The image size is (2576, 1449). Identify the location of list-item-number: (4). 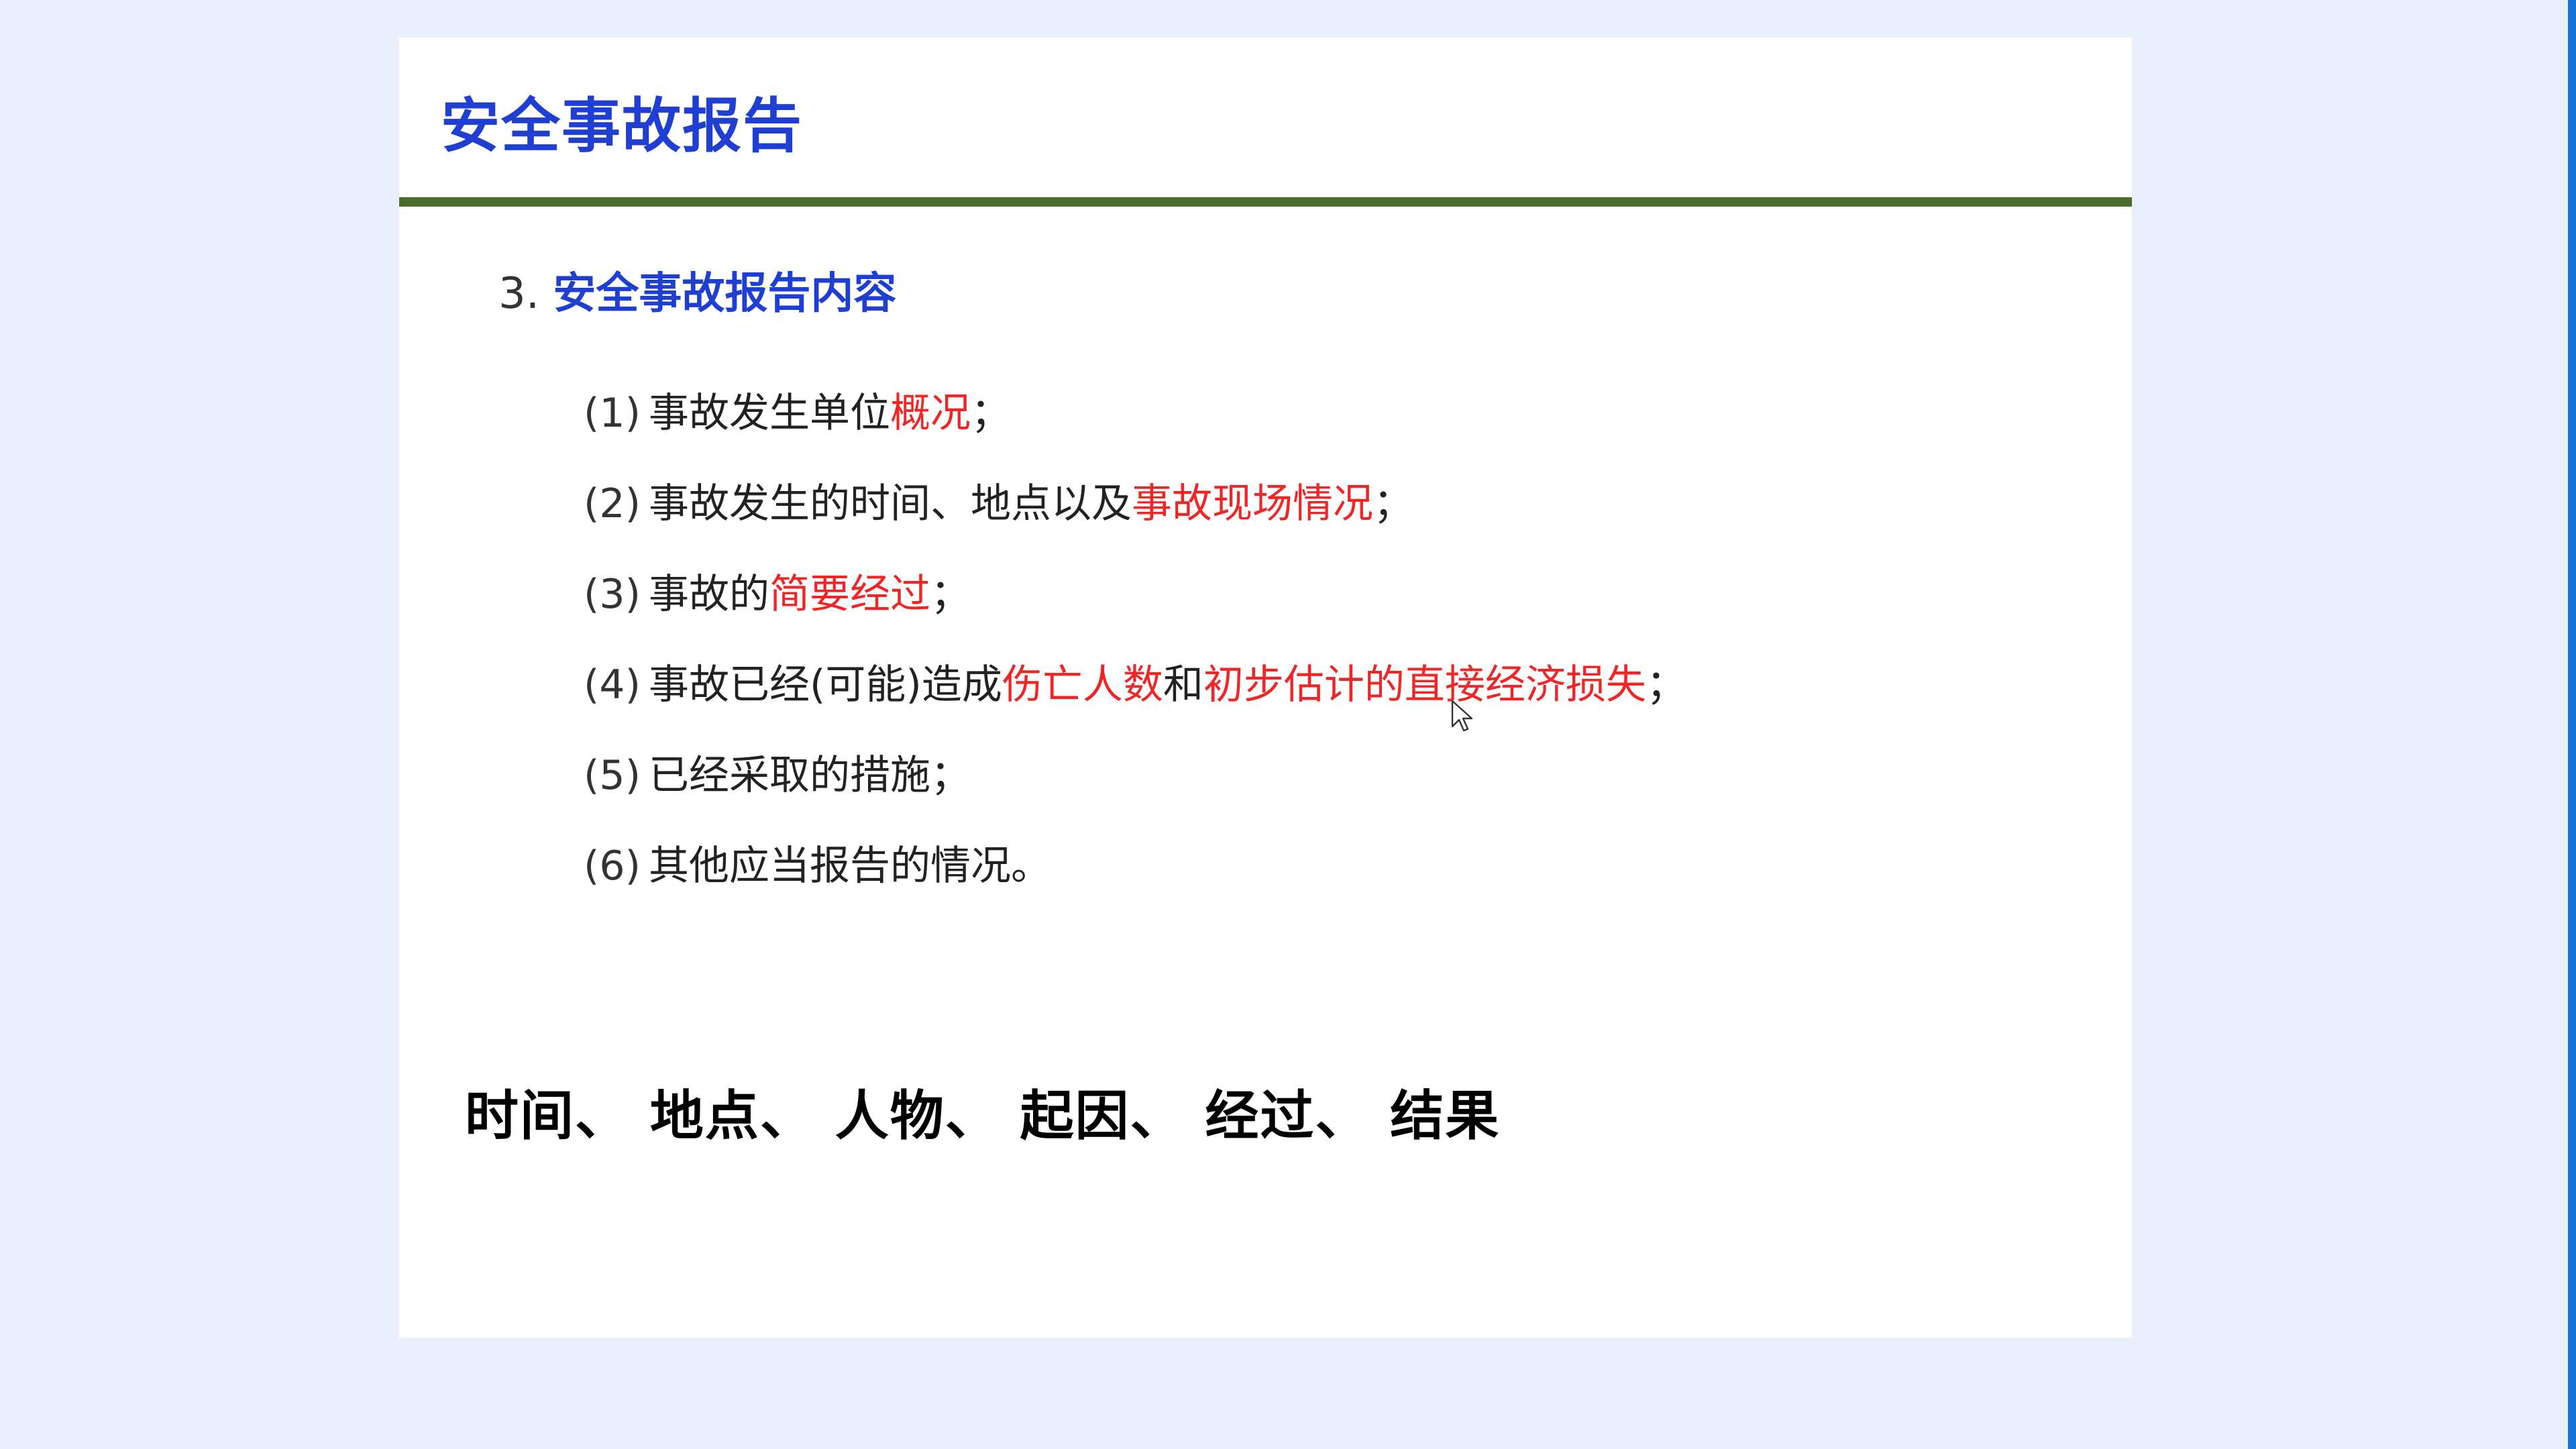
(612, 684).